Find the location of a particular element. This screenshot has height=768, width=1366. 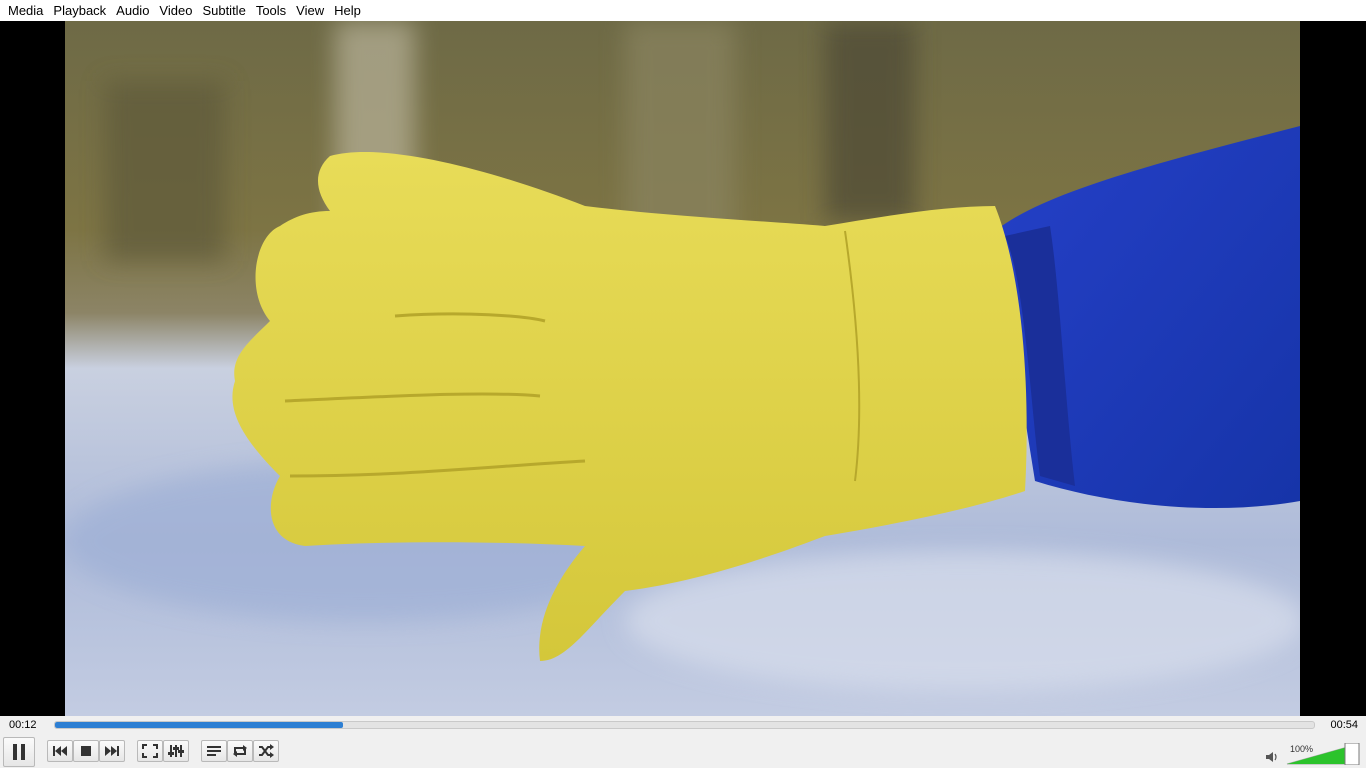

menu-subtitle: Subtitle is located at coordinates (223, 10).